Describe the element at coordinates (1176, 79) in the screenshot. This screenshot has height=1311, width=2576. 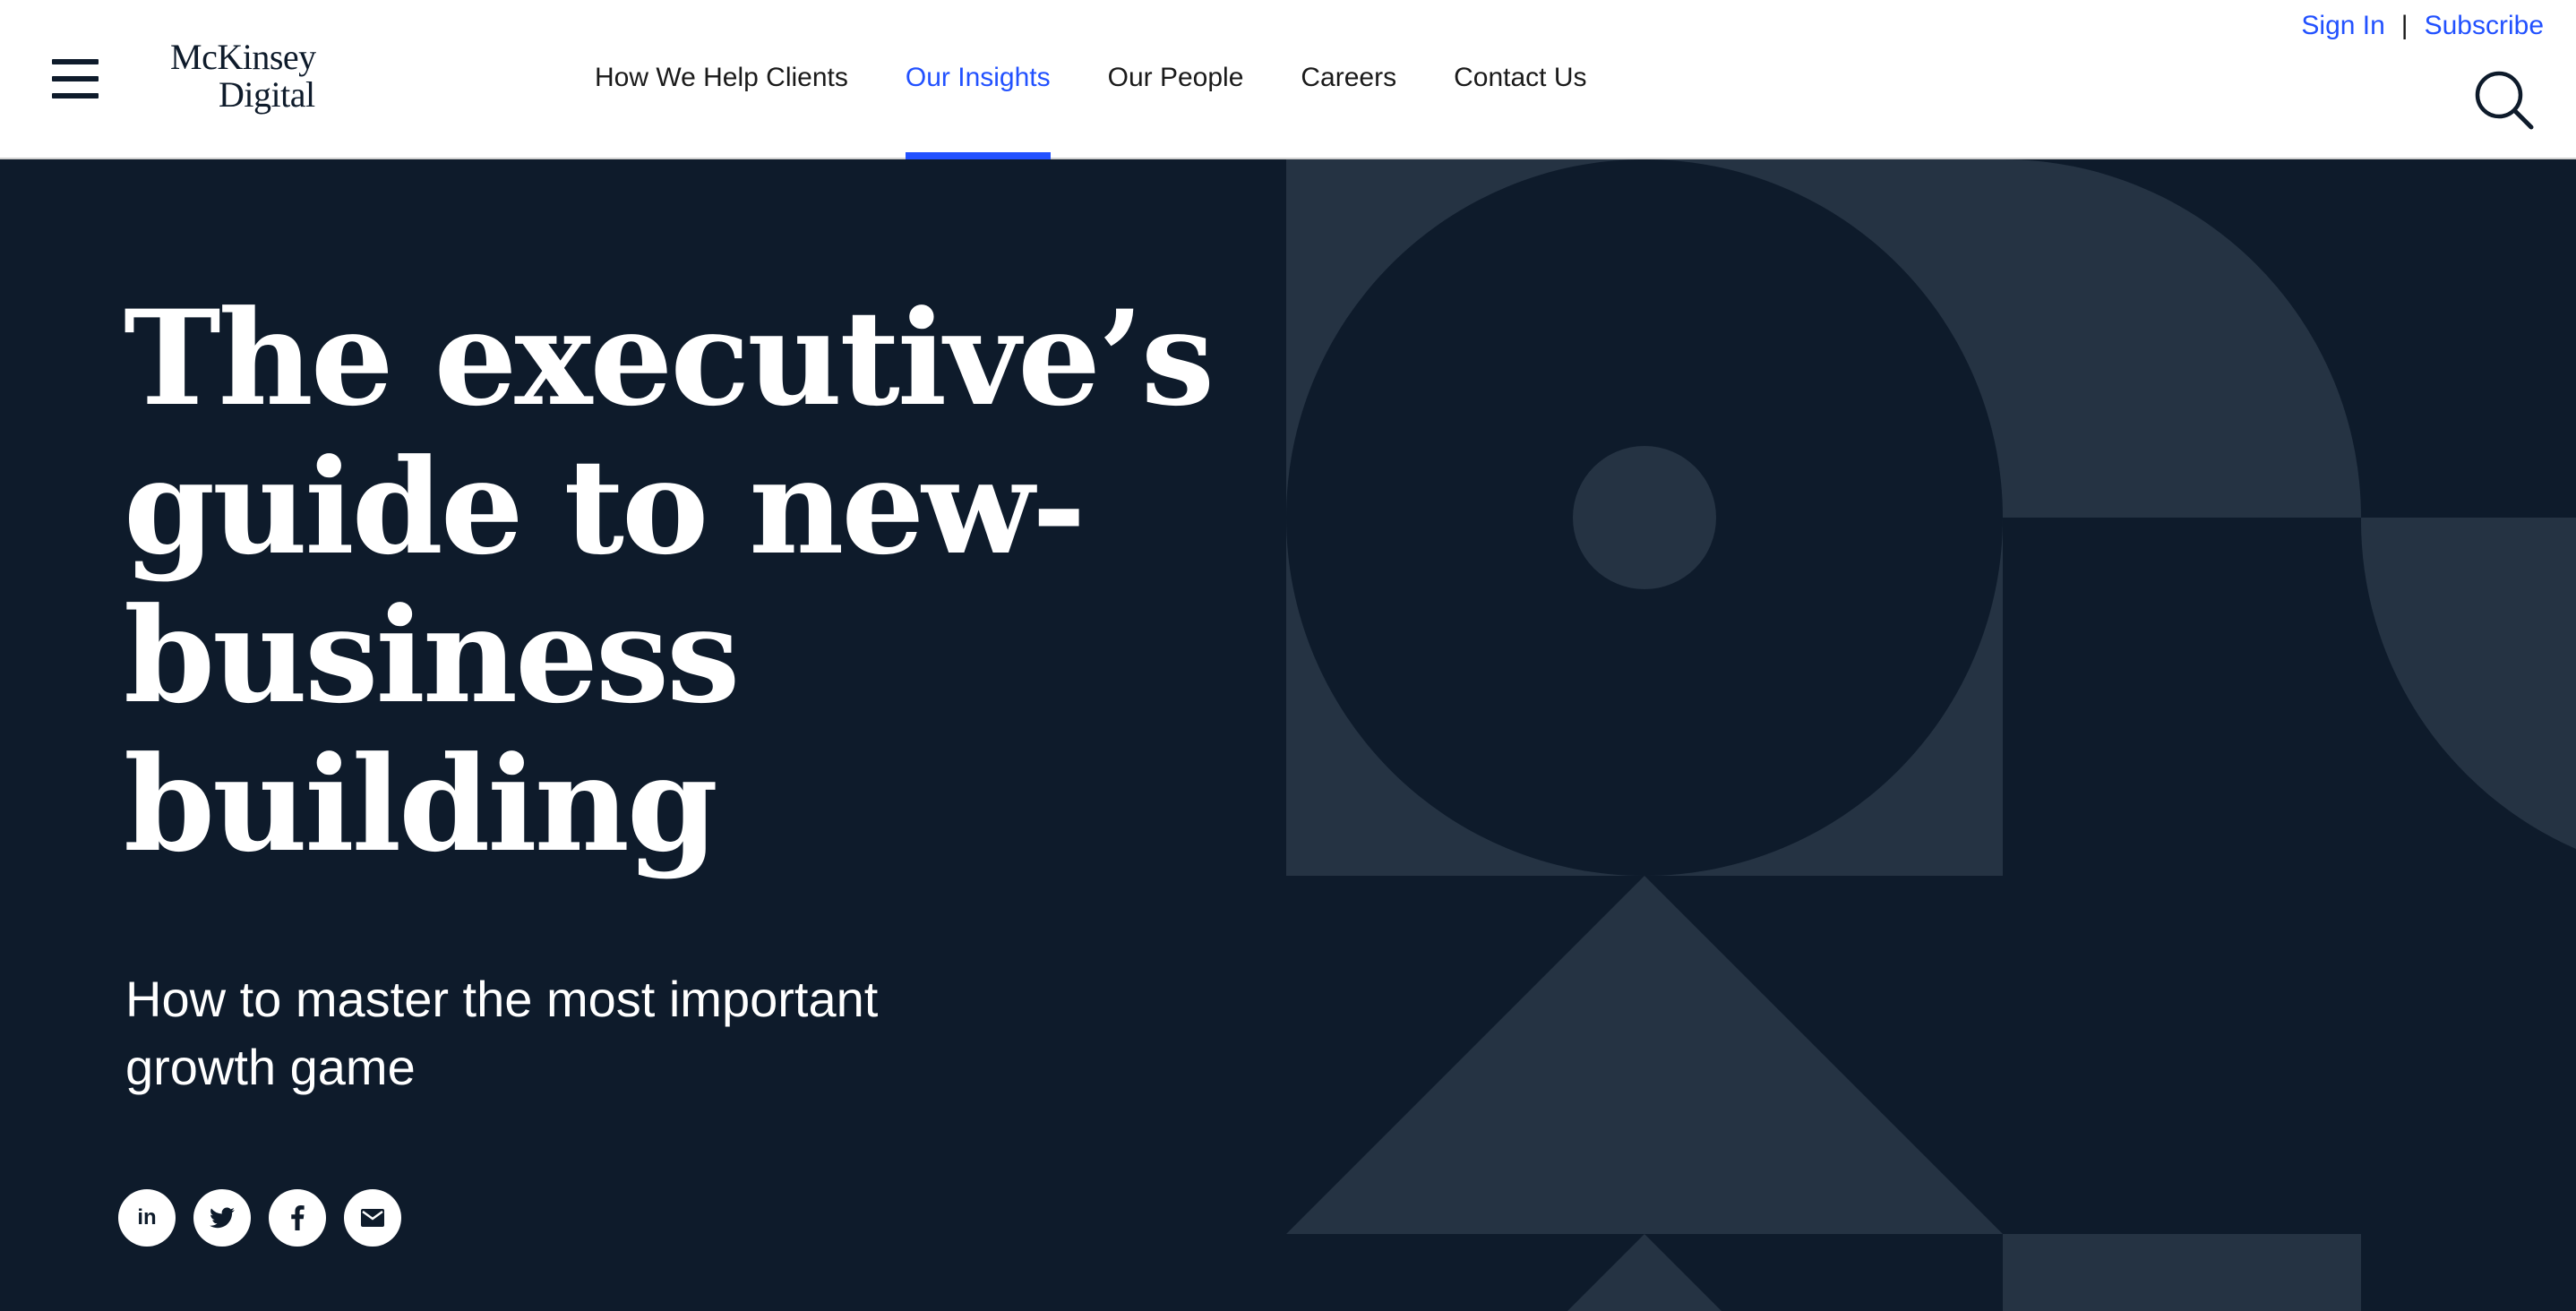
I see `nav-item-our-people: Our People` at that location.